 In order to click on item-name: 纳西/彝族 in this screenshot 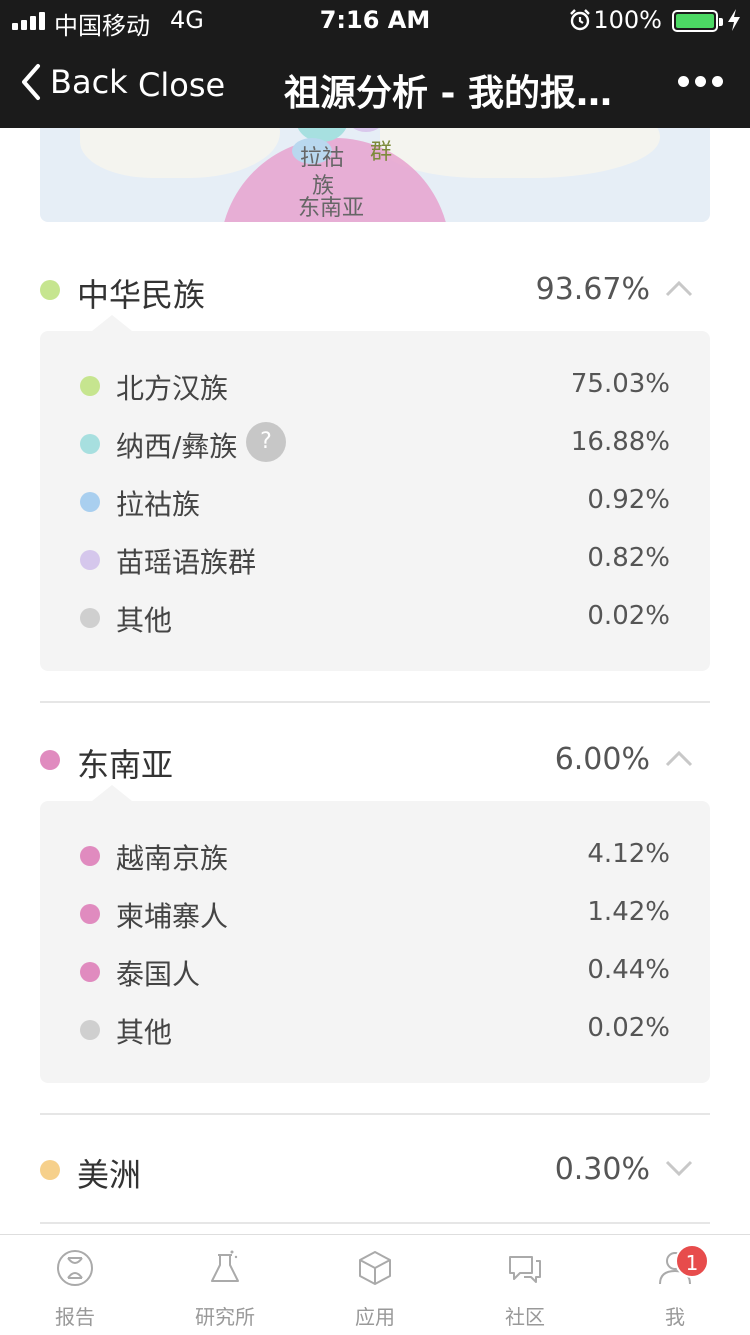, I will do `click(177, 446)`.